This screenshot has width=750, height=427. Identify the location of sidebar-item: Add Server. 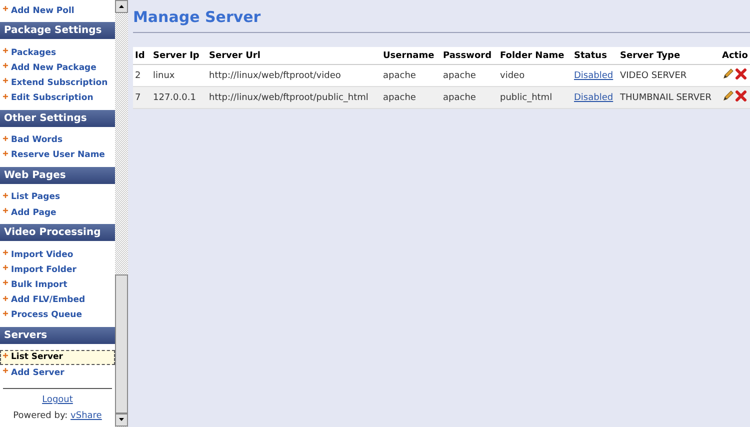
(57, 372).